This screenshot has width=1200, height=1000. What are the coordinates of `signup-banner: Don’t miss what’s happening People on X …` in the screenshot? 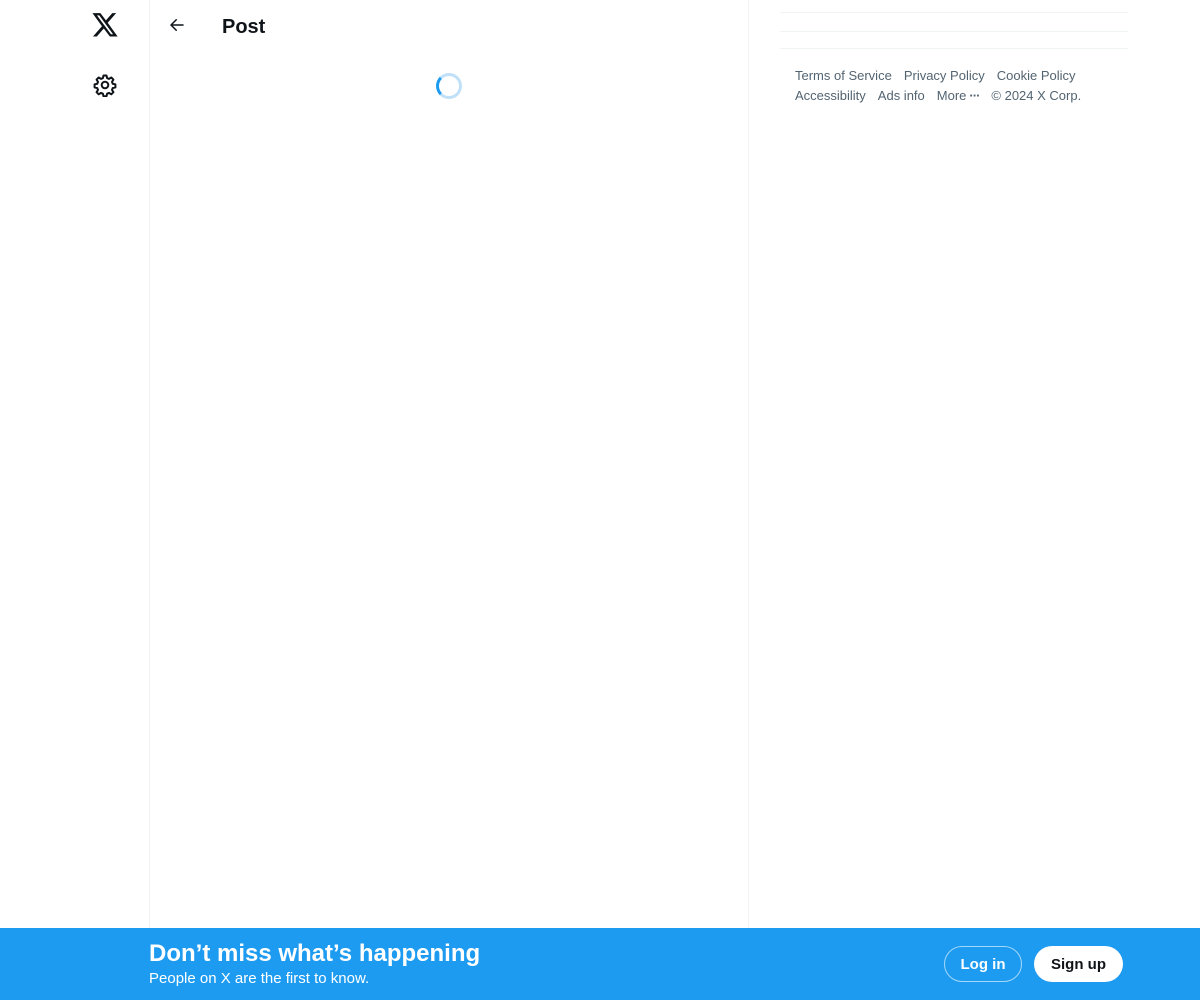 It's located at (600, 964).